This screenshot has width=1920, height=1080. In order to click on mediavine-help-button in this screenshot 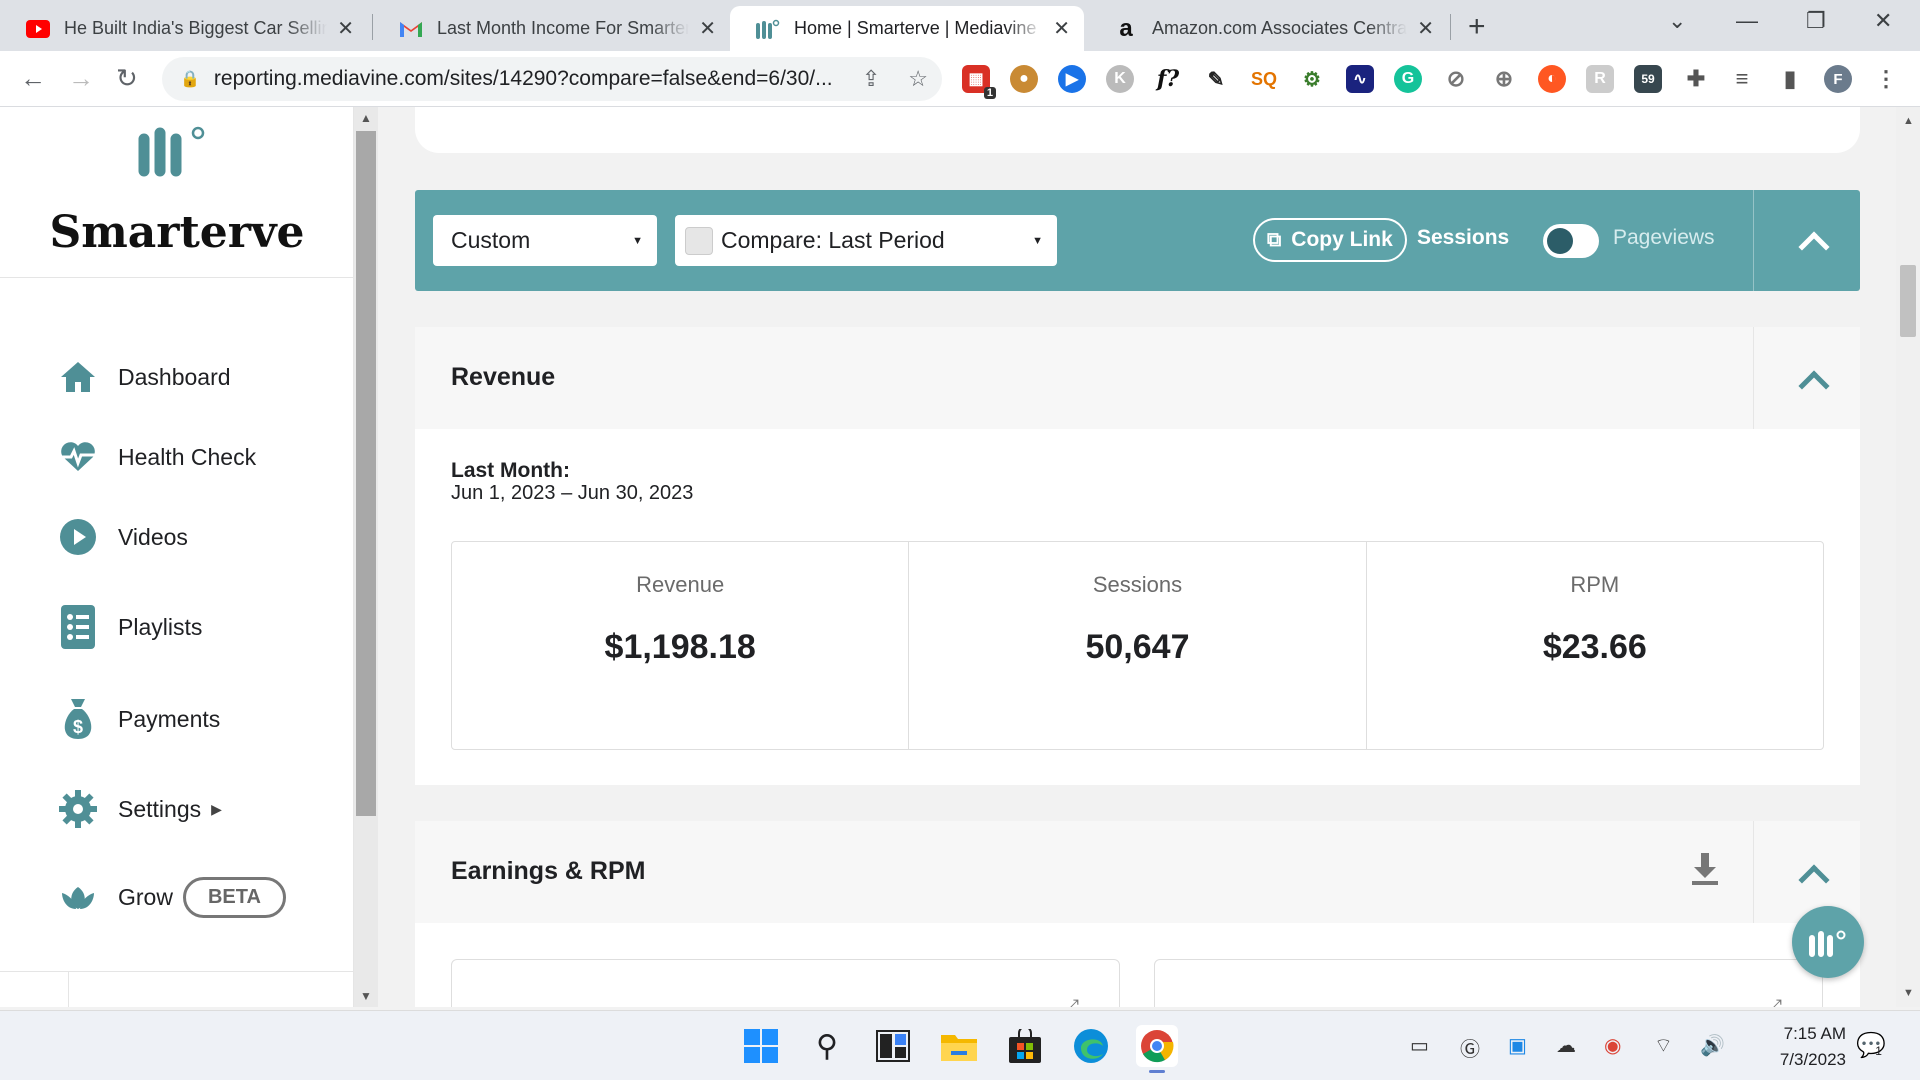, I will do `click(1828, 942)`.